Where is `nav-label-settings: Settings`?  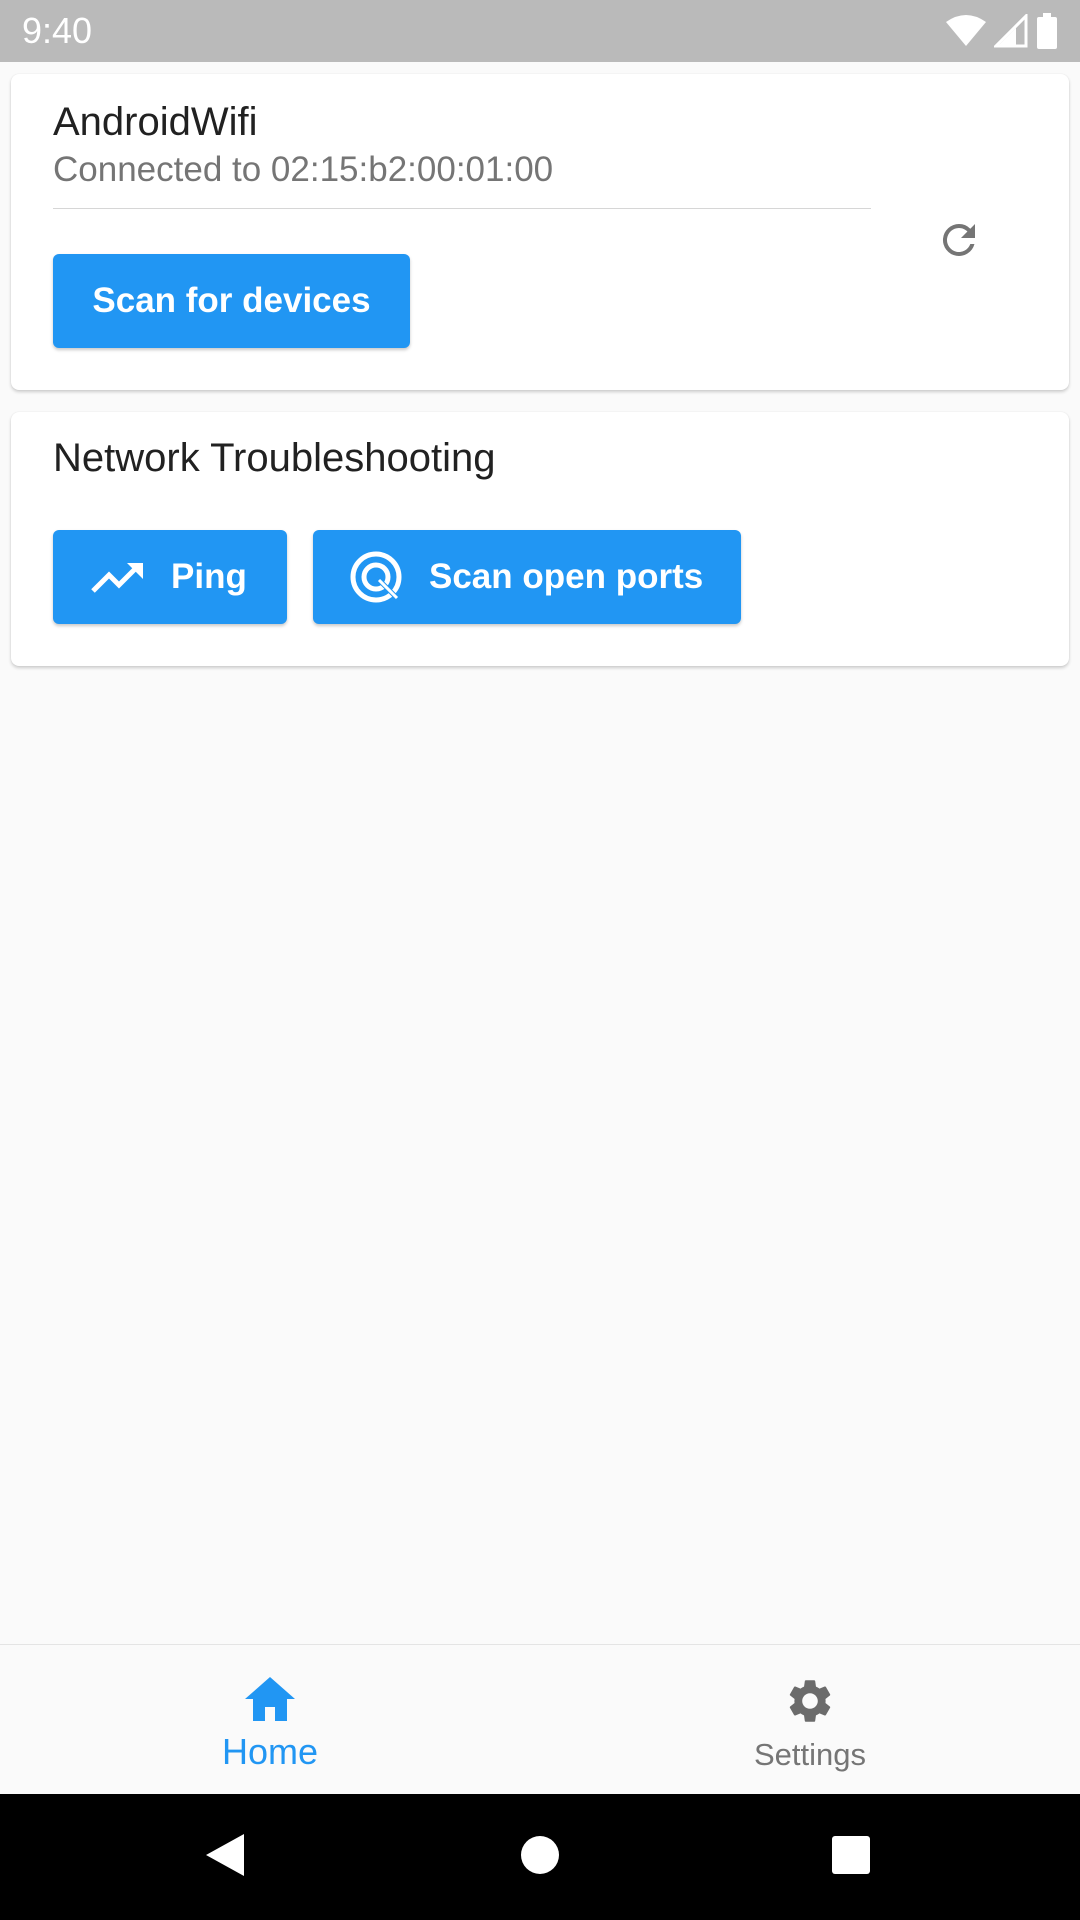 nav-label-settings: Settings is located at coordinates (809, 1754).